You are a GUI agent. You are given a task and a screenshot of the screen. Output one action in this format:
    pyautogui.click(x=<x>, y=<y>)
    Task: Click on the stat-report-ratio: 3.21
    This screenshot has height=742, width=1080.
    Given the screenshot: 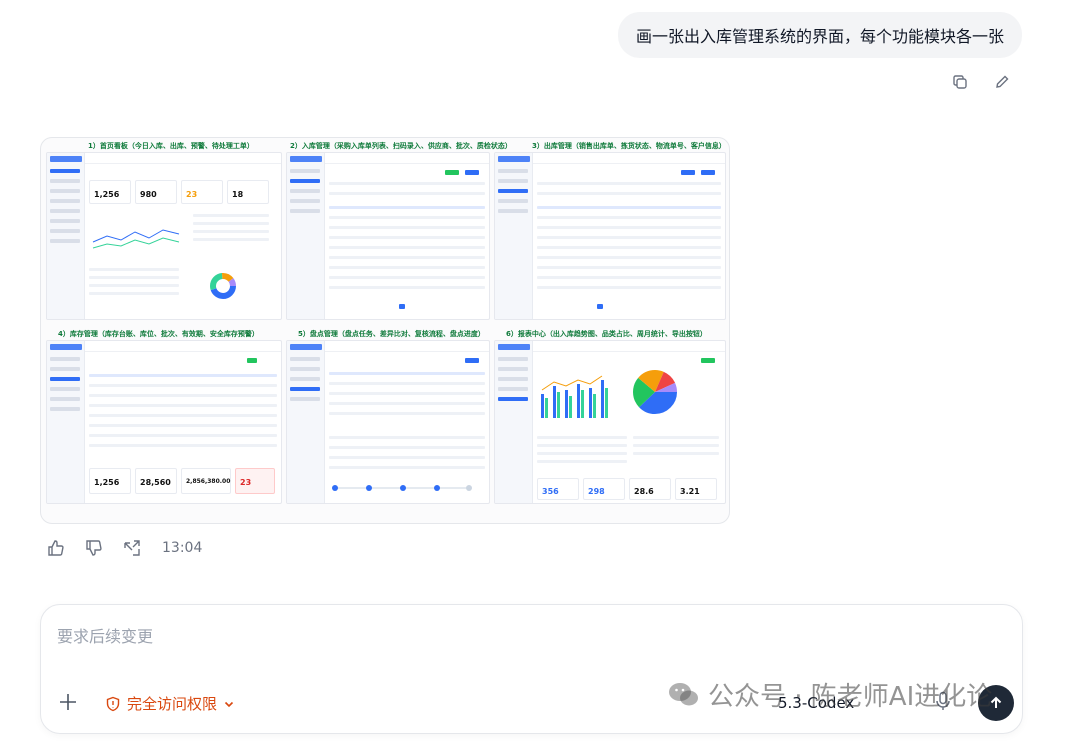 What is the action you would take?
    pyautogui.click(x=690, y=491)
    